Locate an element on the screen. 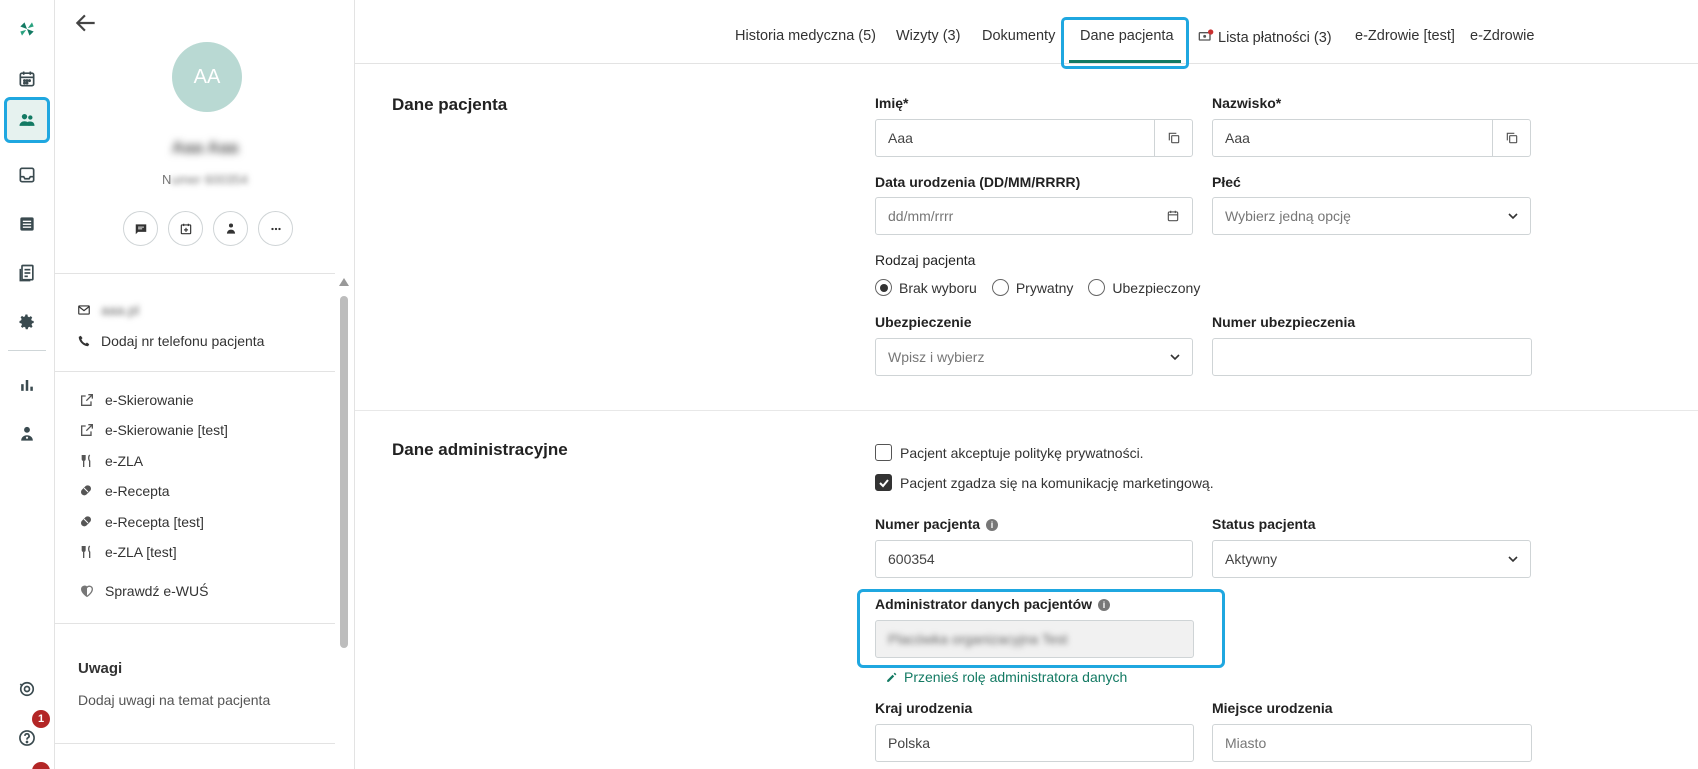 The image size is (1698, 769). dob-field: dd/mm/rrrr is located at coordinates (1034, 216).